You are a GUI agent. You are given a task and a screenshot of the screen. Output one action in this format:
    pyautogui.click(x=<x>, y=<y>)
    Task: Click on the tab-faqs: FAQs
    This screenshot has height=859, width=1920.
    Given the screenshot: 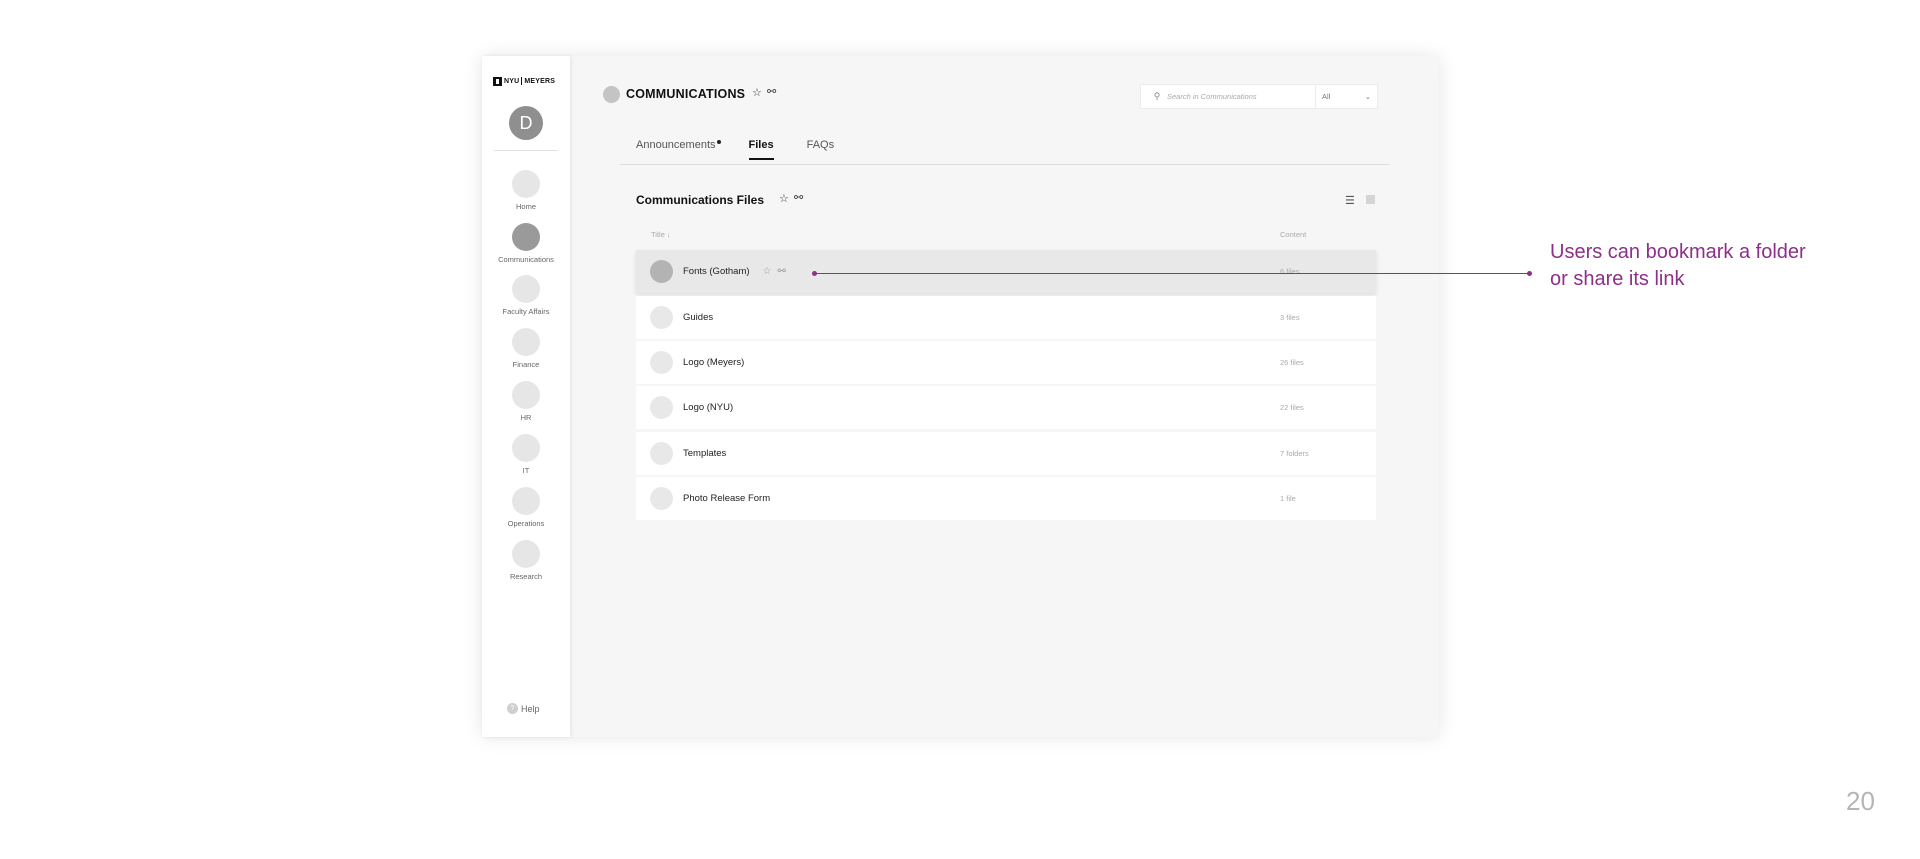 What is the action you would take?
    pyautogui.click(x=821, y=149)
    